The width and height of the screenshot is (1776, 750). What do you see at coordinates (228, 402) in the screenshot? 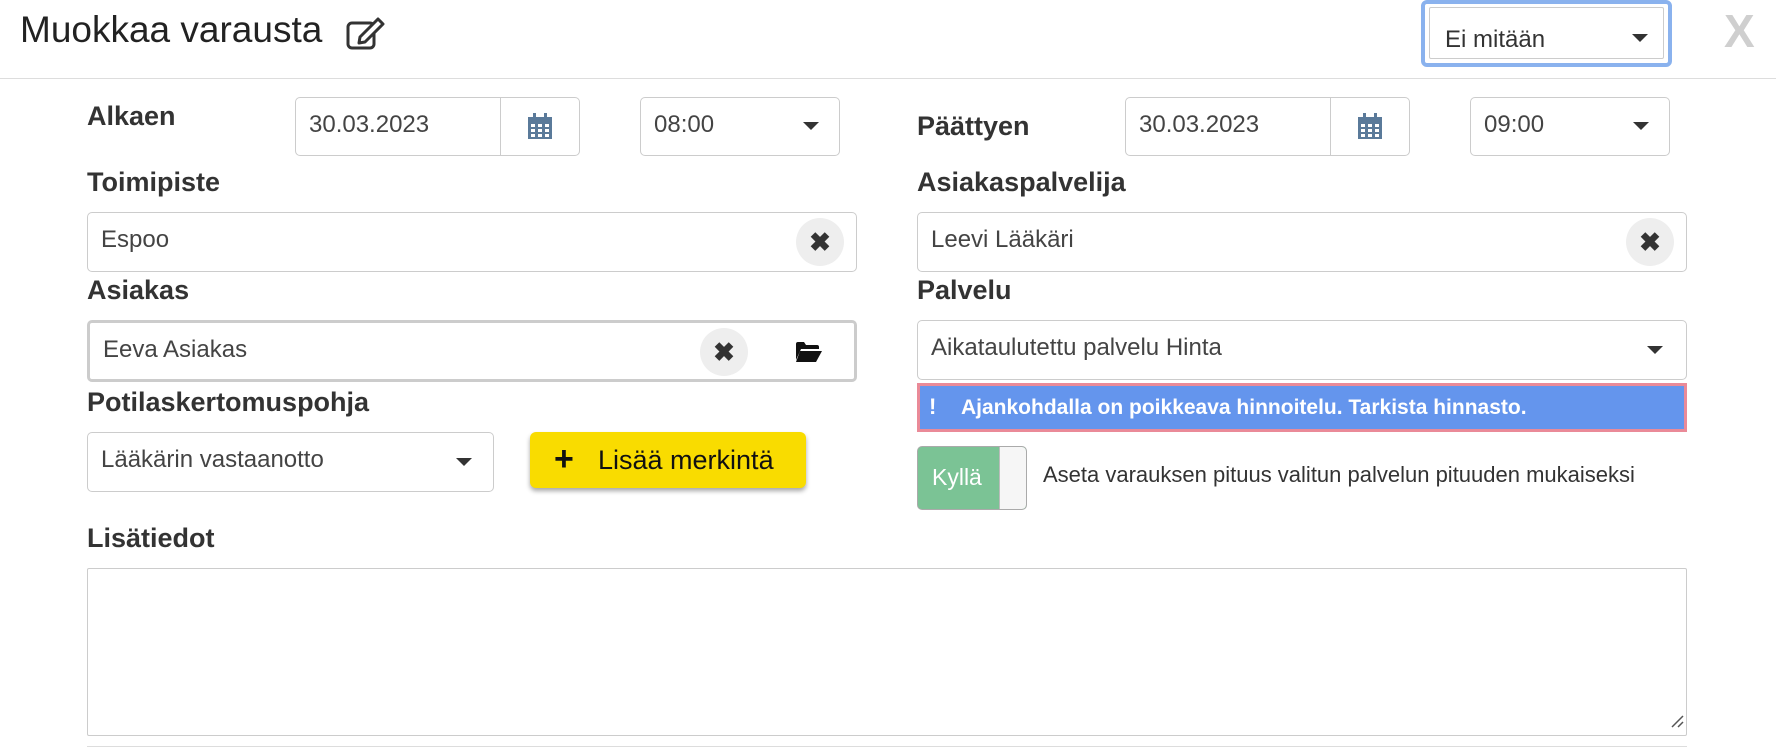
I see `template-label: Potilaskertomuspohja` at bounding box center [228, 402].